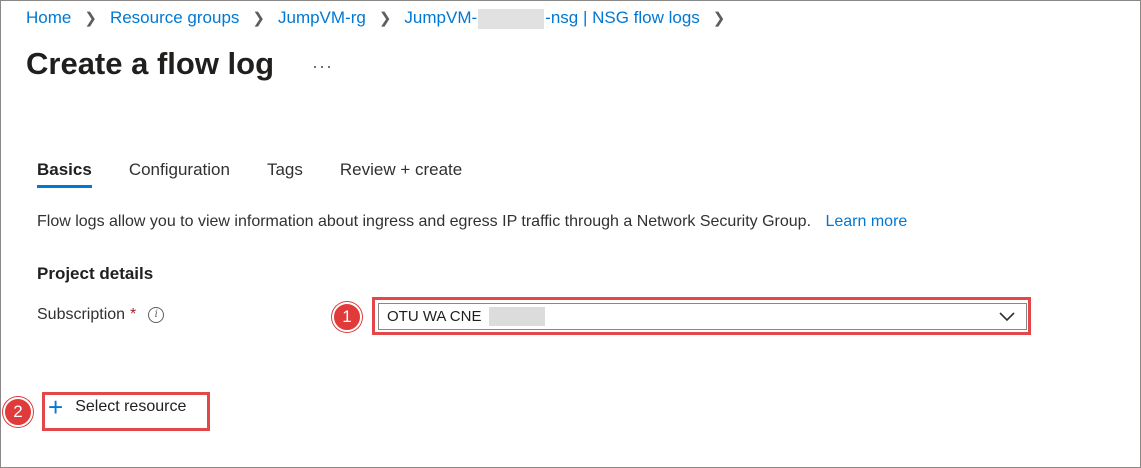 The width and height of the screenshot is (1141, 468). Describe the element at coordinates (401, 174) in the screenshot. I see `tab-review-create: Review + create` at that location.